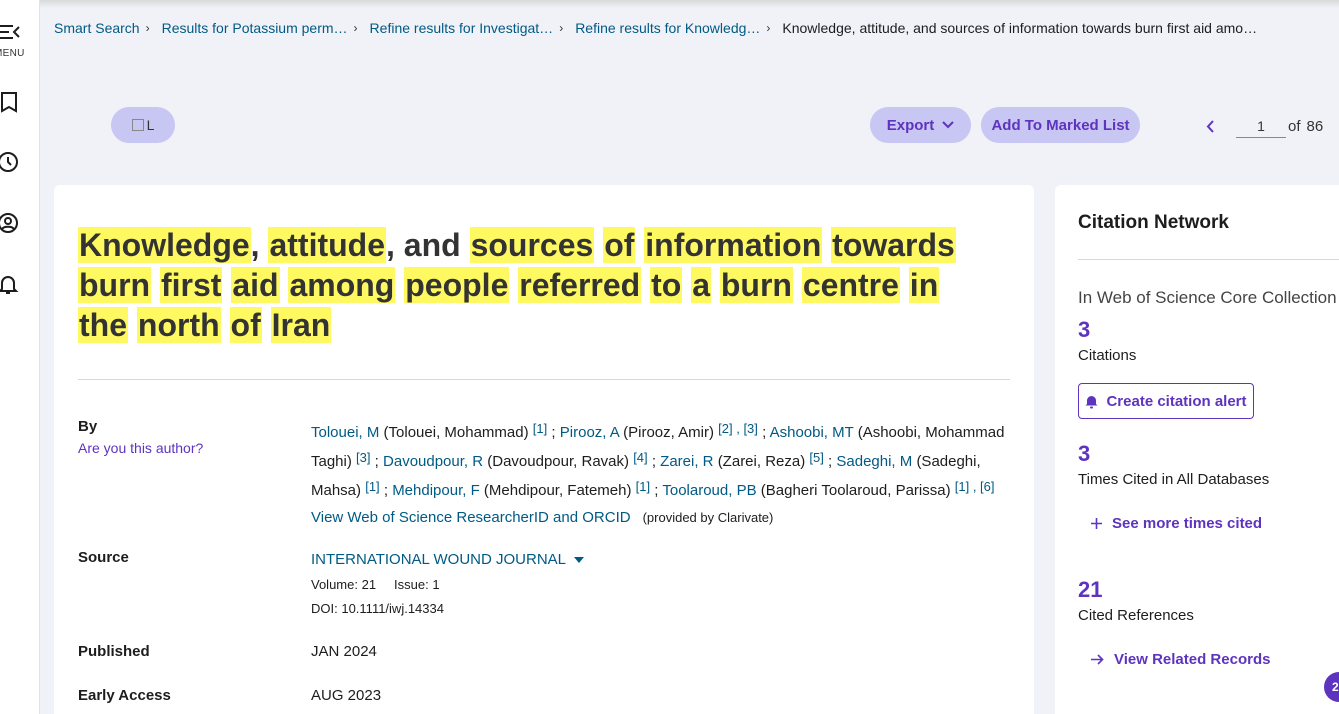 The image size is (1339, 714). Describe the element at coordinates (640, 457) in the screenshot. I see `author-affiliation-ref: [4]` at that location.